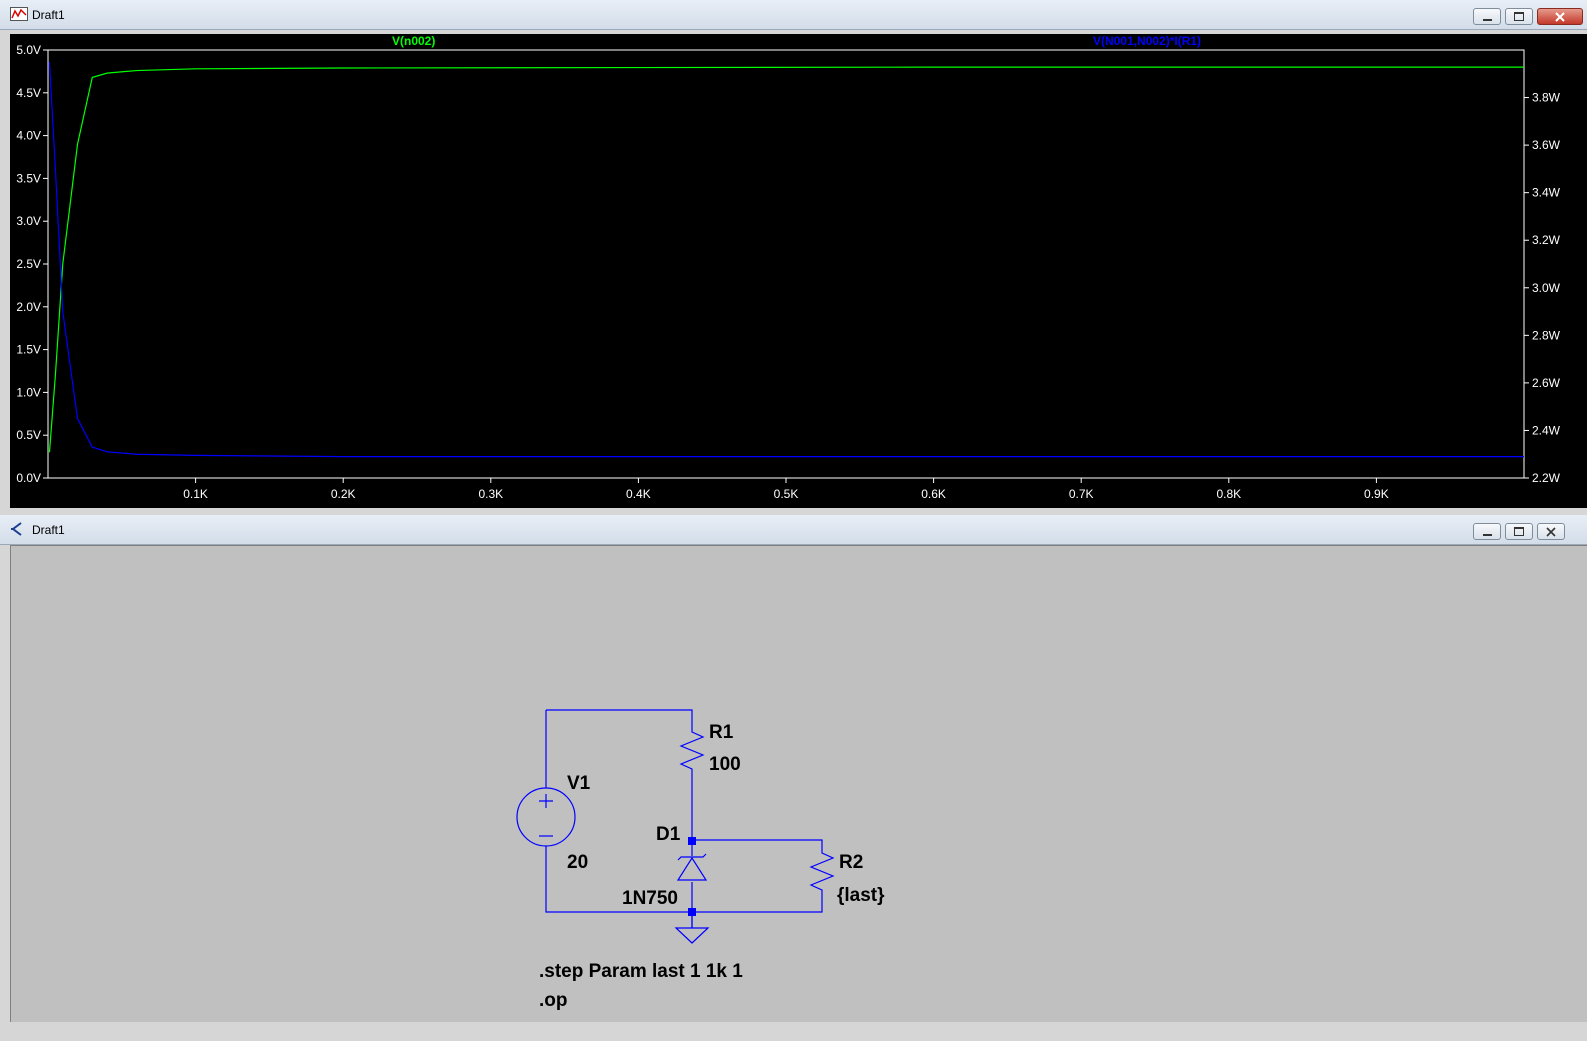 The image size is (1587, 1041). I want to click on y-left-tick-label: 2.0V, so click(28, 307).